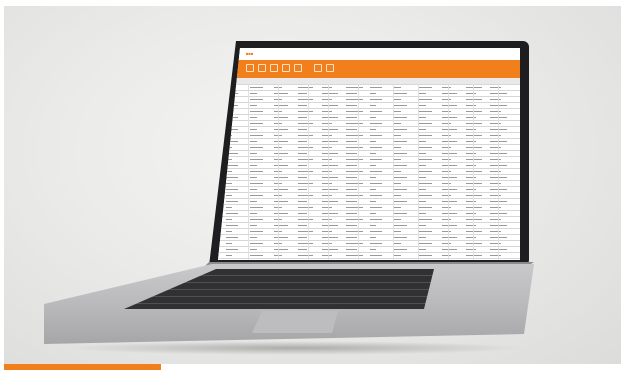  Describe the element at coordinates (250, 53) in the screenshot. I see `app-logo: ■■■` at that location.